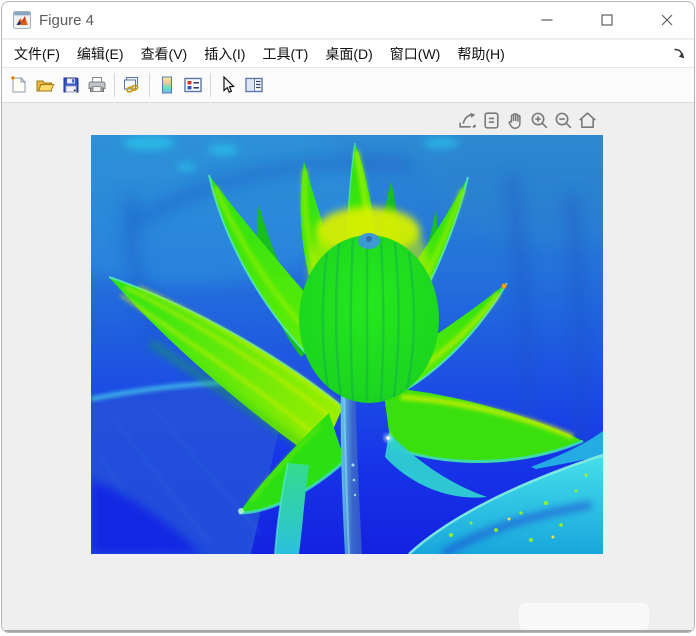 The width and height of the screenshot is (696, 636). I want to click on insert-colorbar-icon, so click(167, 85).